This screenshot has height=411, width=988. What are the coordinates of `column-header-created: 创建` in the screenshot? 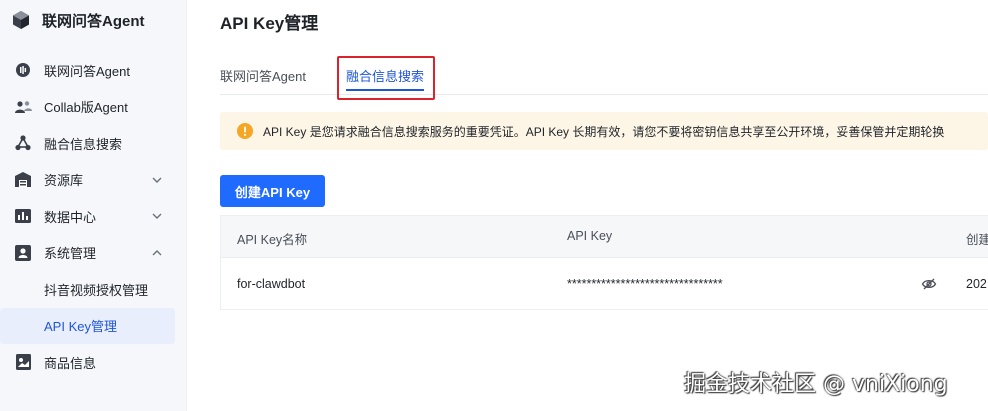 It's located at (977, 240).